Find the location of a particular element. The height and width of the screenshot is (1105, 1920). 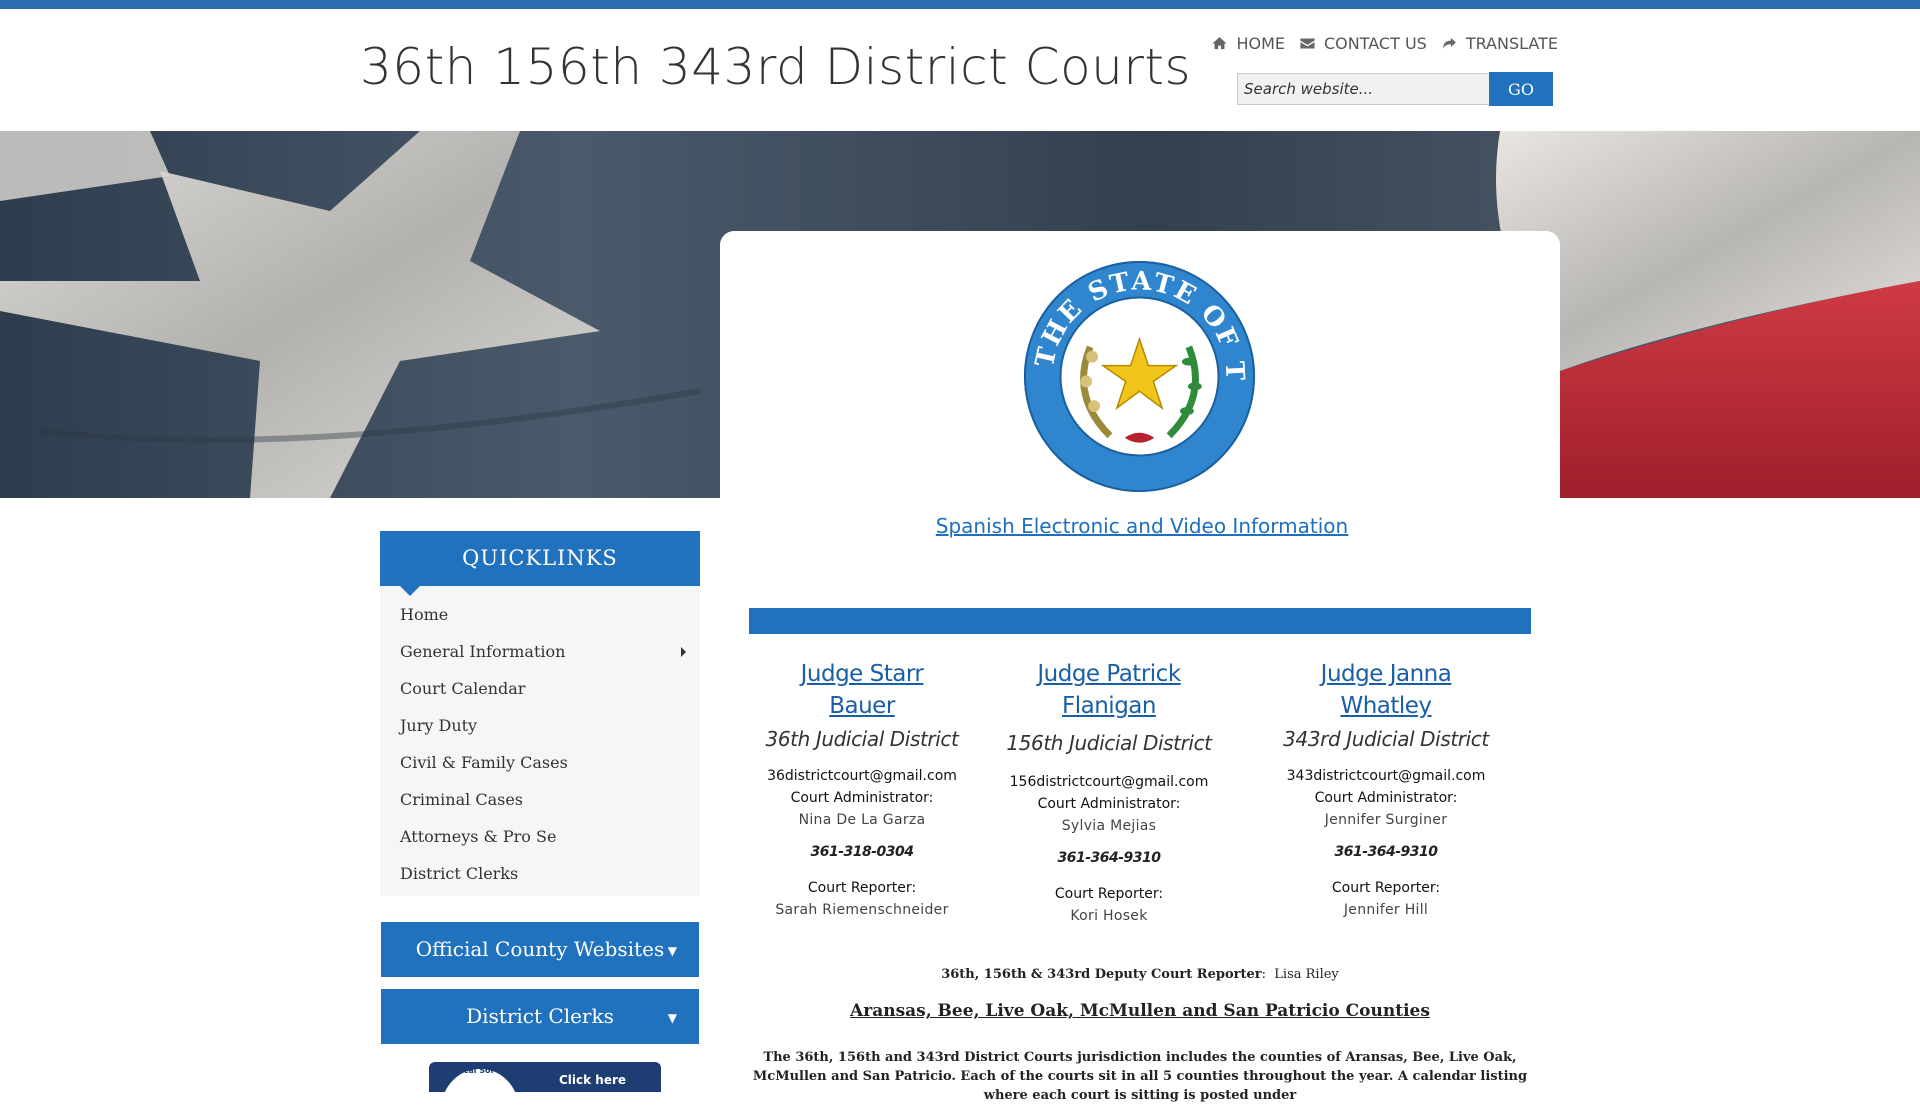

spanish-info-link: Spanish Electronic and Video Information is located at coordinates (1142, 526).